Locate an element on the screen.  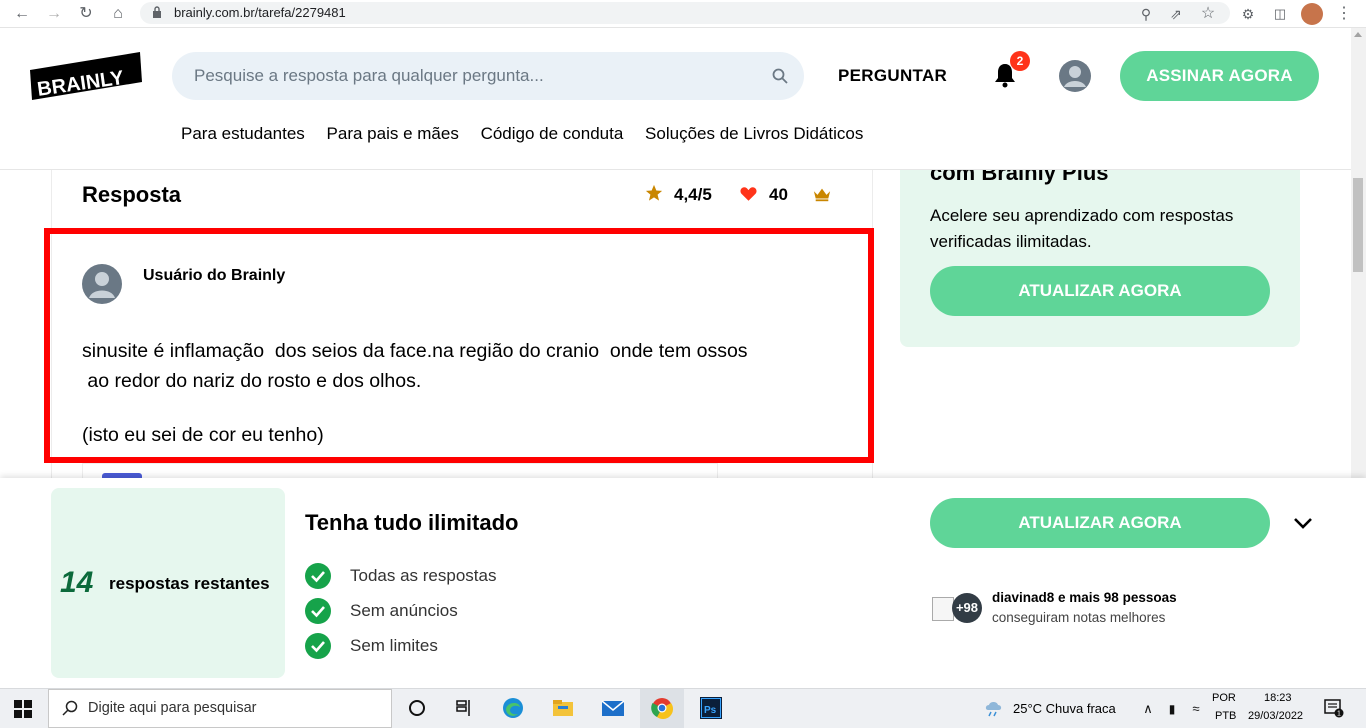
cortana-icon is located at coordinates (417, 708).